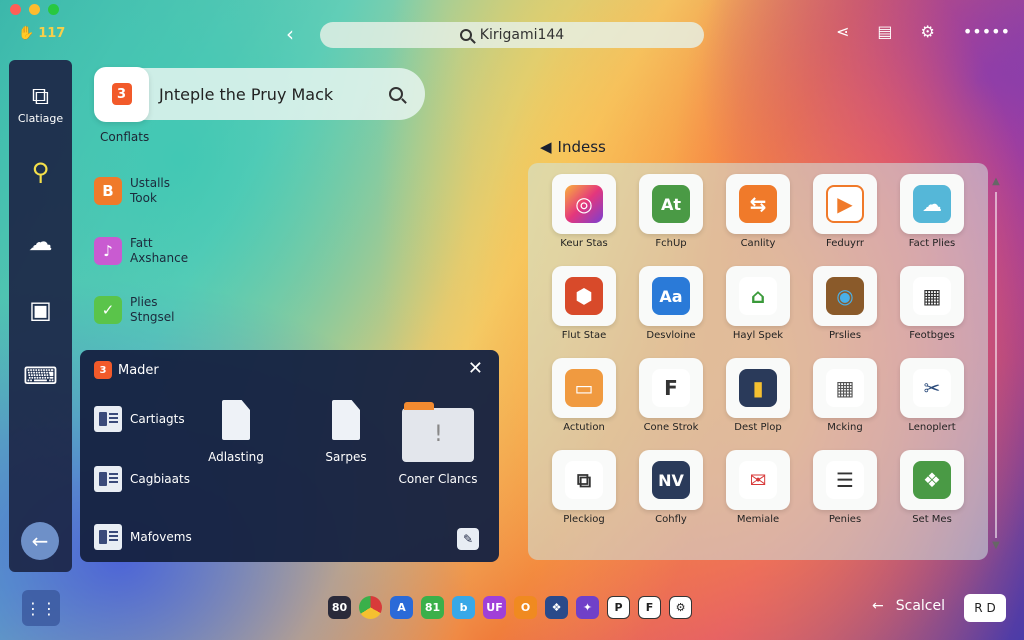  I want to click on app-tile: ☰ Penies, so click(845, 487).